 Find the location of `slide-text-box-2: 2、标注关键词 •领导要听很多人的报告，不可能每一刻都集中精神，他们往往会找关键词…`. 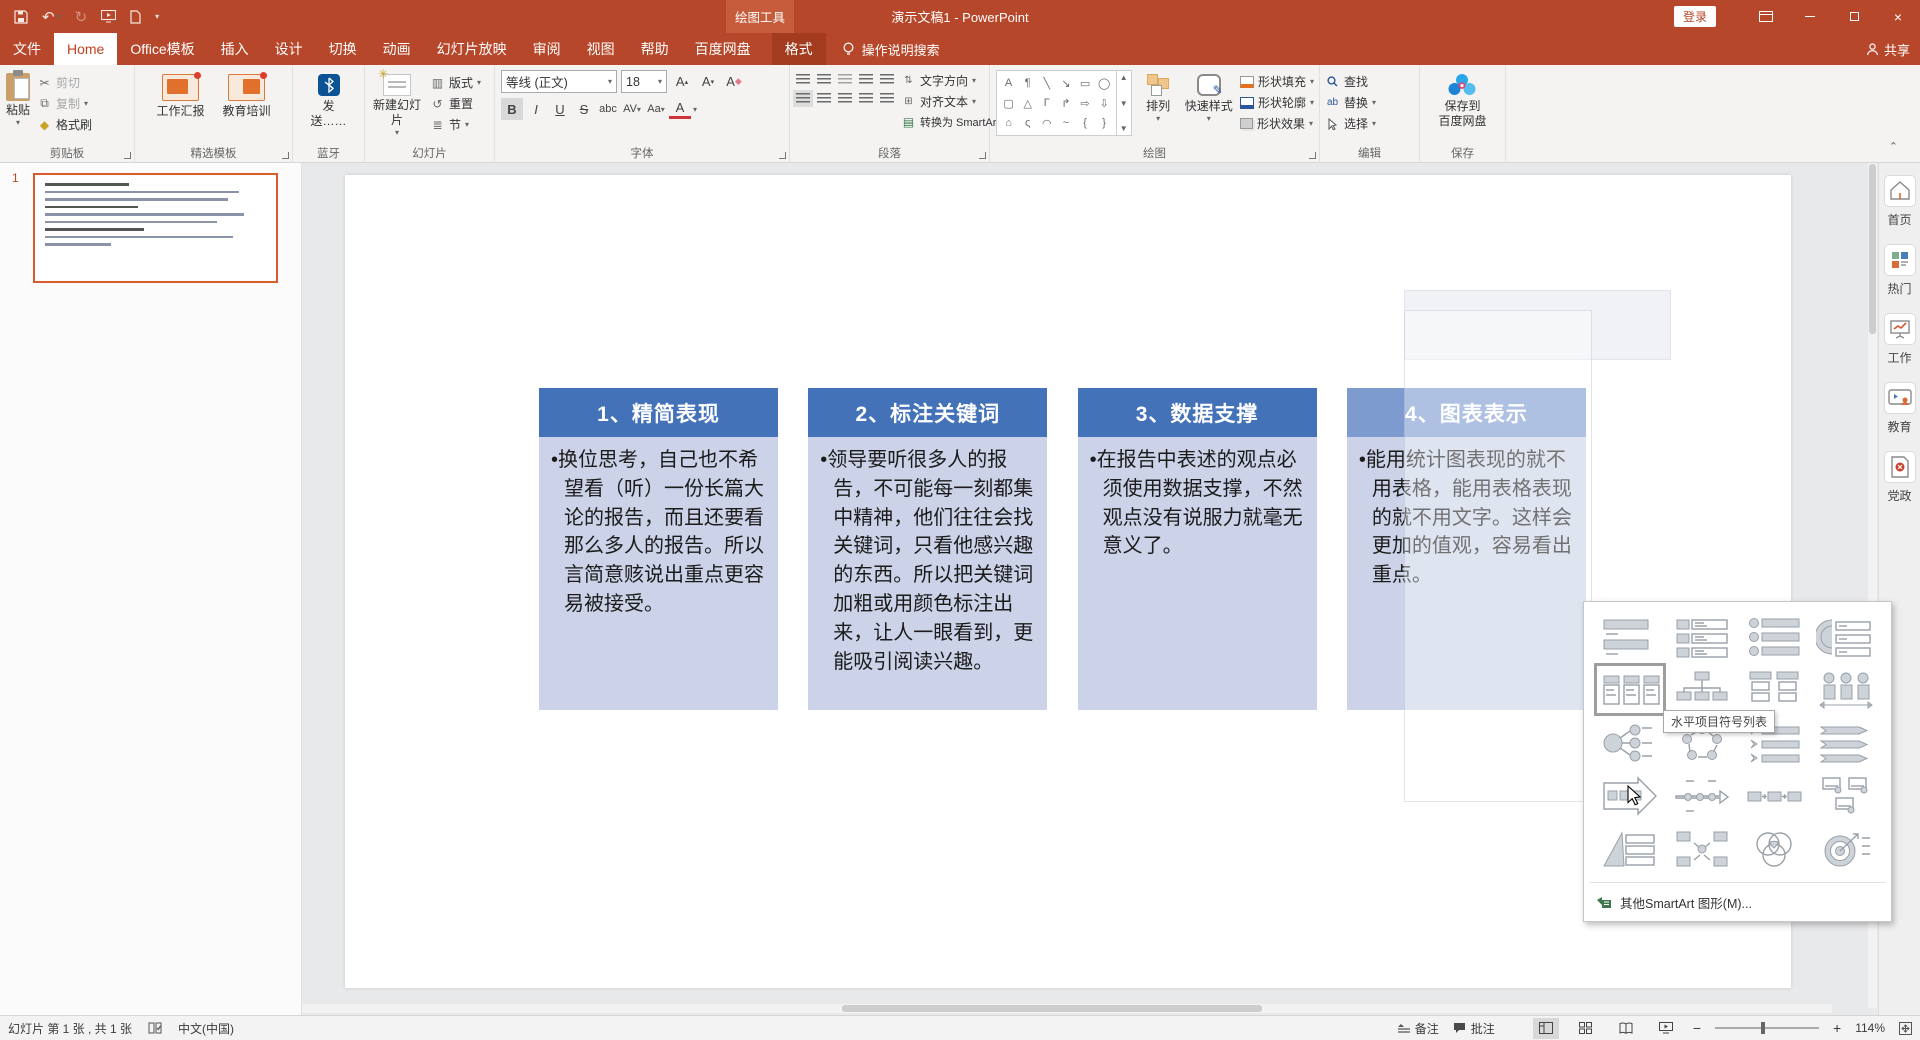

slide-text-box-2: 2、标注关键词 •领导要听很多人的报告，不可能每一刻都集中精神，他们往往会找关键词… is located at coordinates (928, 549).